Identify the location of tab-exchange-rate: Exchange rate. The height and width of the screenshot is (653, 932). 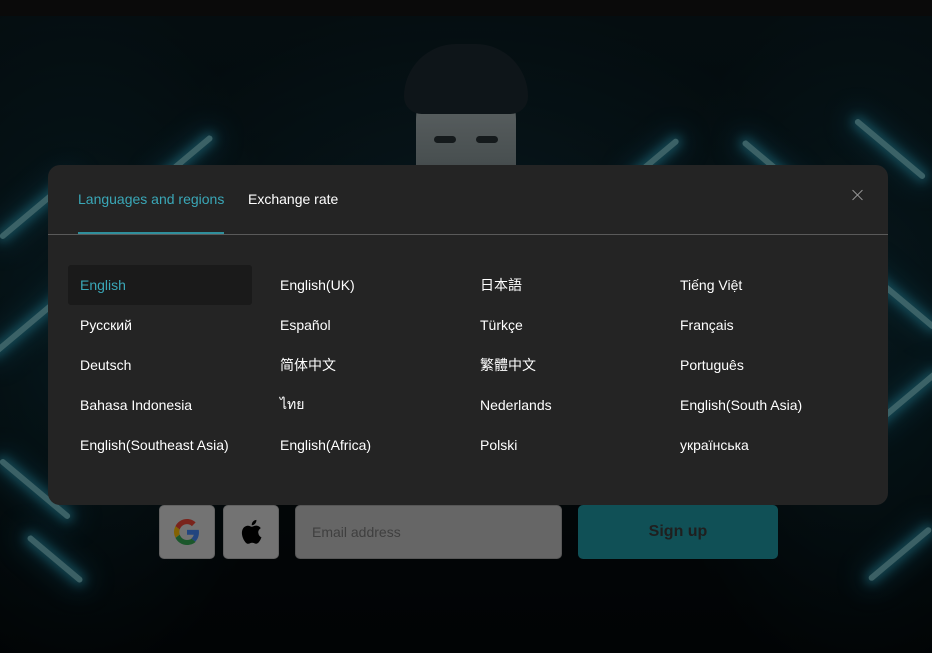
(293, 199).